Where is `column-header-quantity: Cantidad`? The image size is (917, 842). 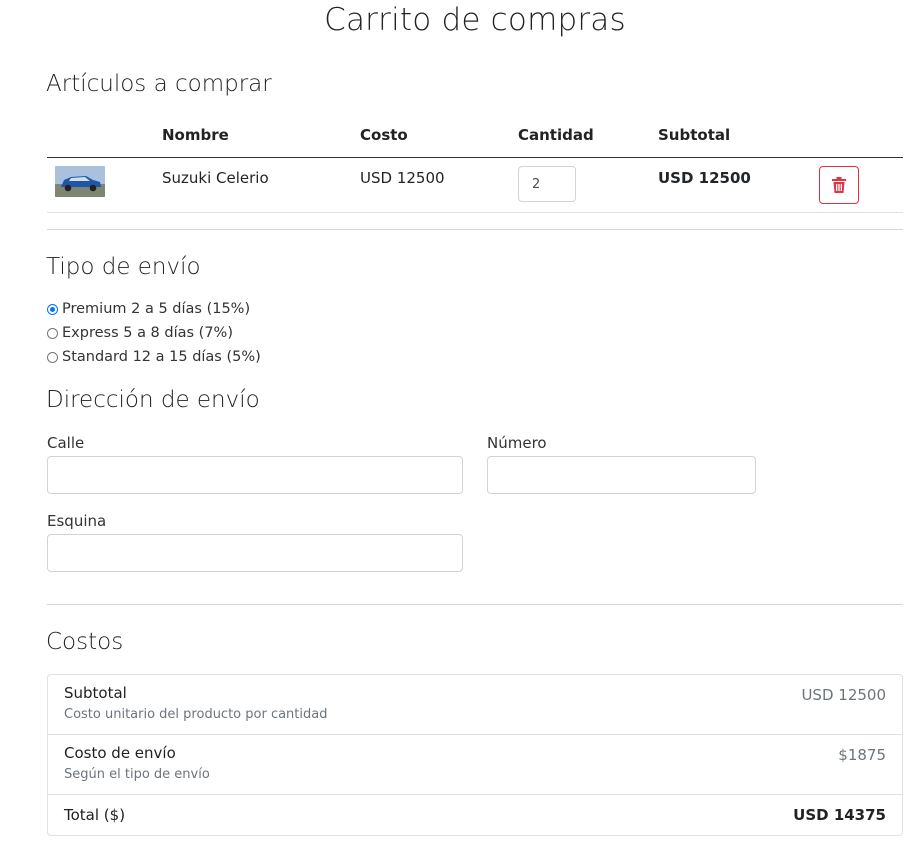 column-header-quantity: Cantidad is located at coordinates (556, 135).